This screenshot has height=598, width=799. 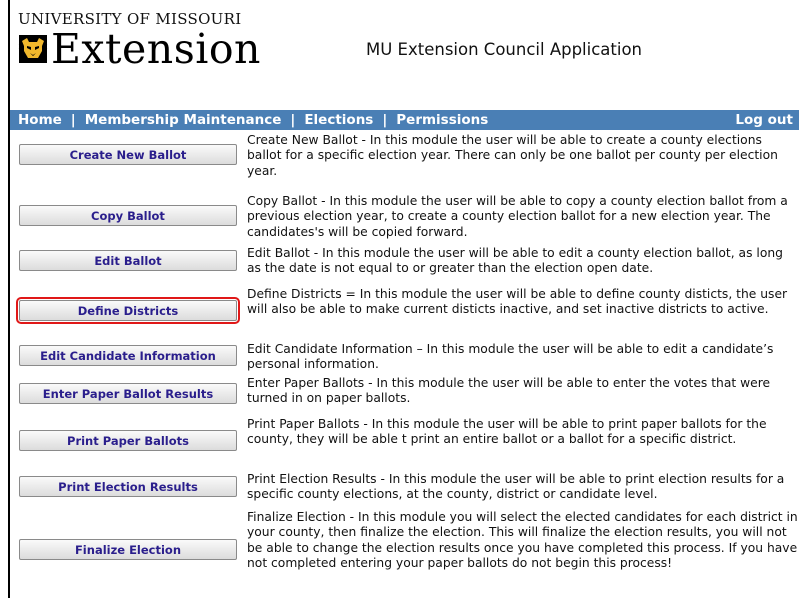 What do you see at coordinates (128, 310) in the screenshot?
I see `define-districts-button: Define Districts` at bounding box center [128, 310].